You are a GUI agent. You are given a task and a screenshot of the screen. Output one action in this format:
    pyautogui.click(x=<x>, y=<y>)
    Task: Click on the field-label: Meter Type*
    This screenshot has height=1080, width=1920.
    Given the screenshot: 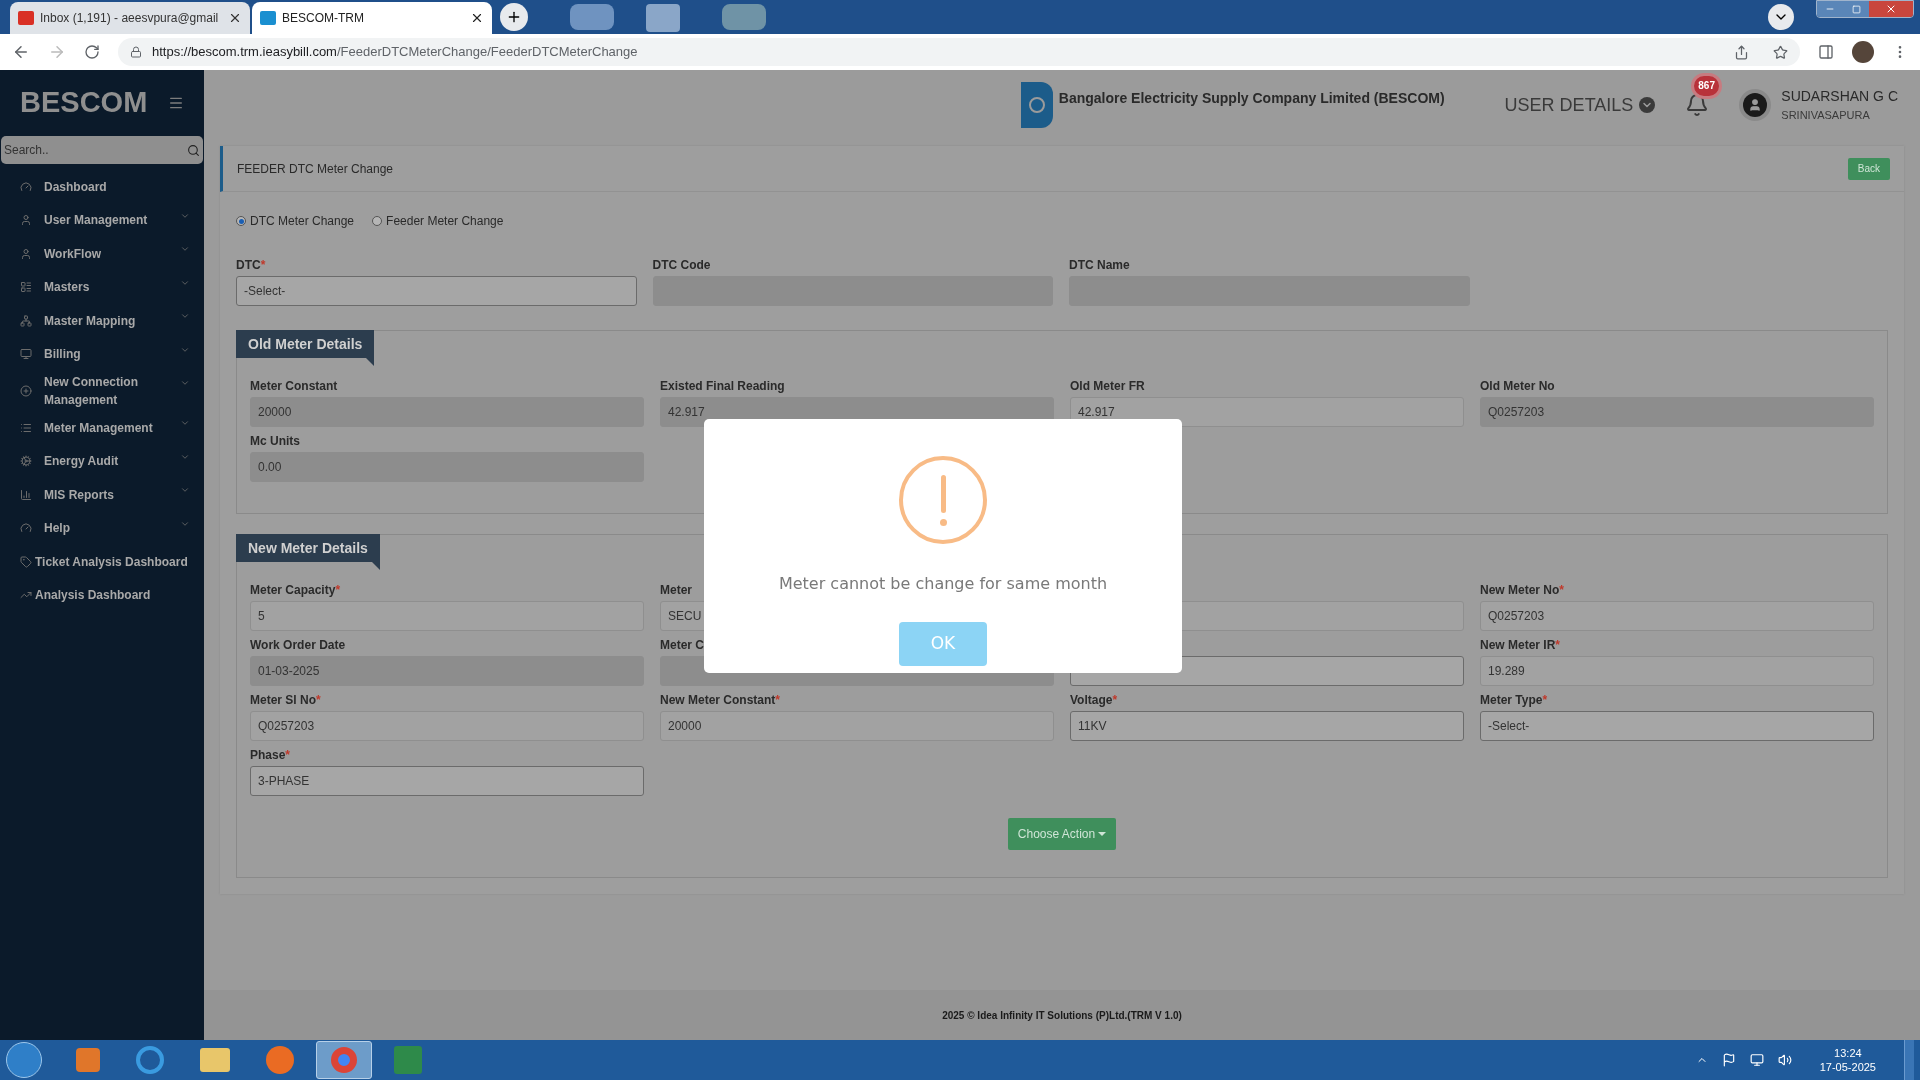 What is the action you would take?
    pyautogui.click(x=1514, y=700)
    